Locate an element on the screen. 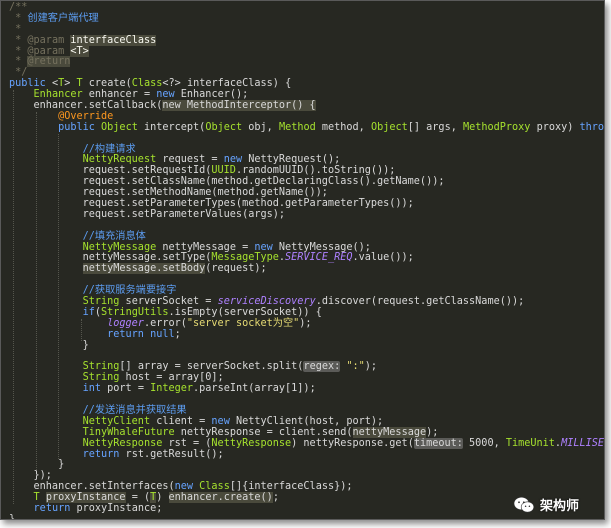 The image size is (611, 528). code-token: (request); is located at coordinates (236, 269).